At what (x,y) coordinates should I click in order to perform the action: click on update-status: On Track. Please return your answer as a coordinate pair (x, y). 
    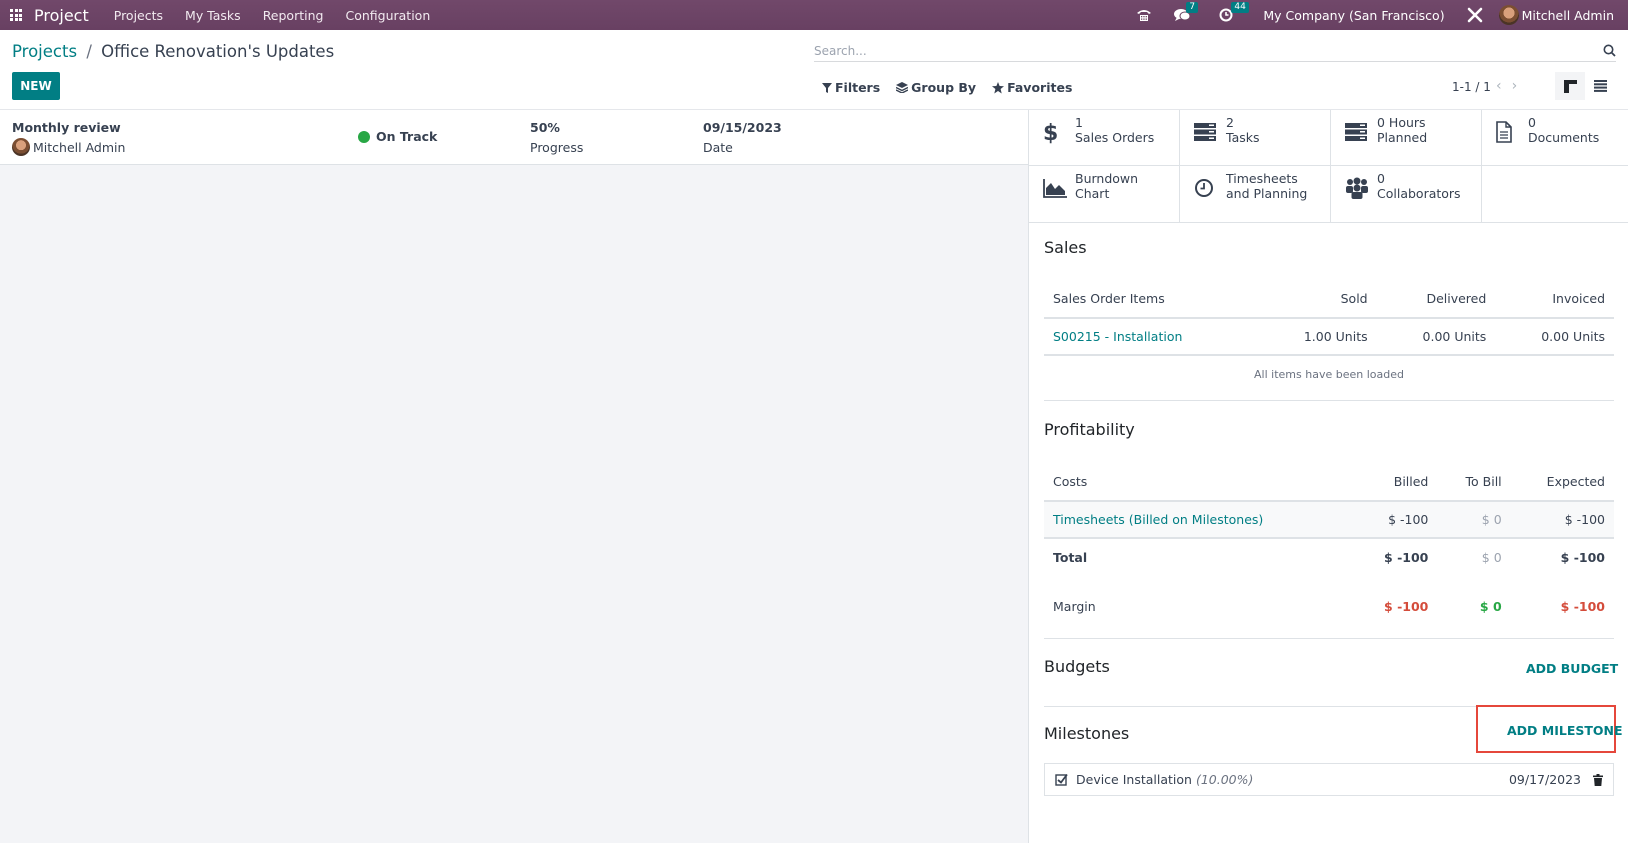
    Looking at the image, I should click on (397, 136).